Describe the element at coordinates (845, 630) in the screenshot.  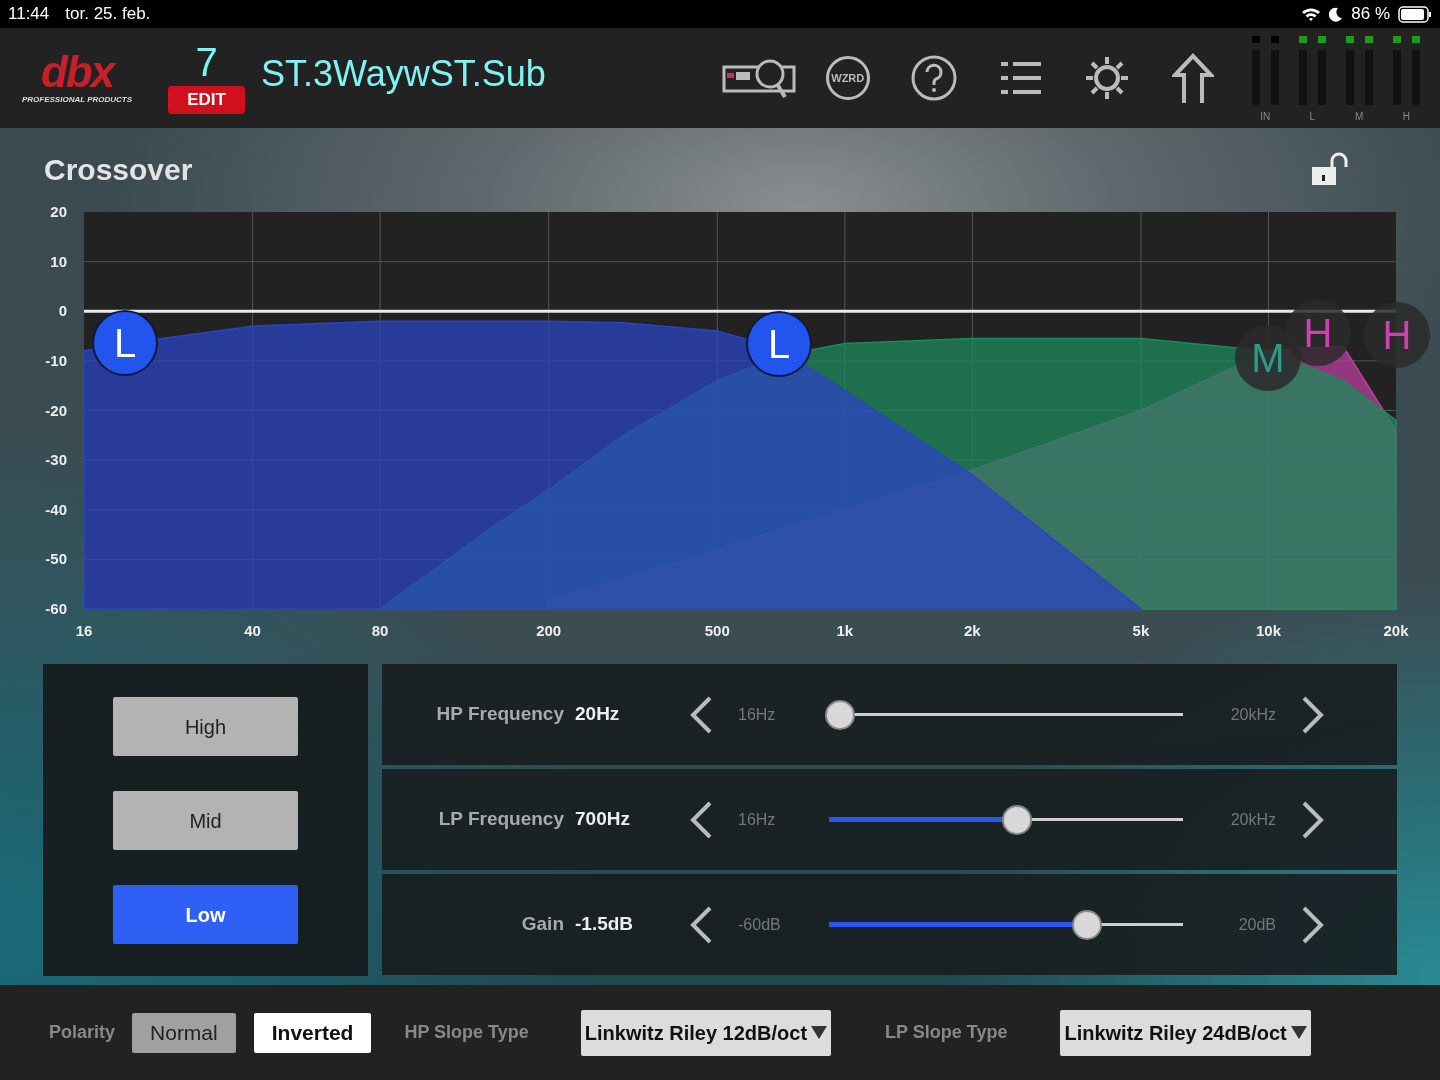
I see `axis-tick-label: 1k` at that location.